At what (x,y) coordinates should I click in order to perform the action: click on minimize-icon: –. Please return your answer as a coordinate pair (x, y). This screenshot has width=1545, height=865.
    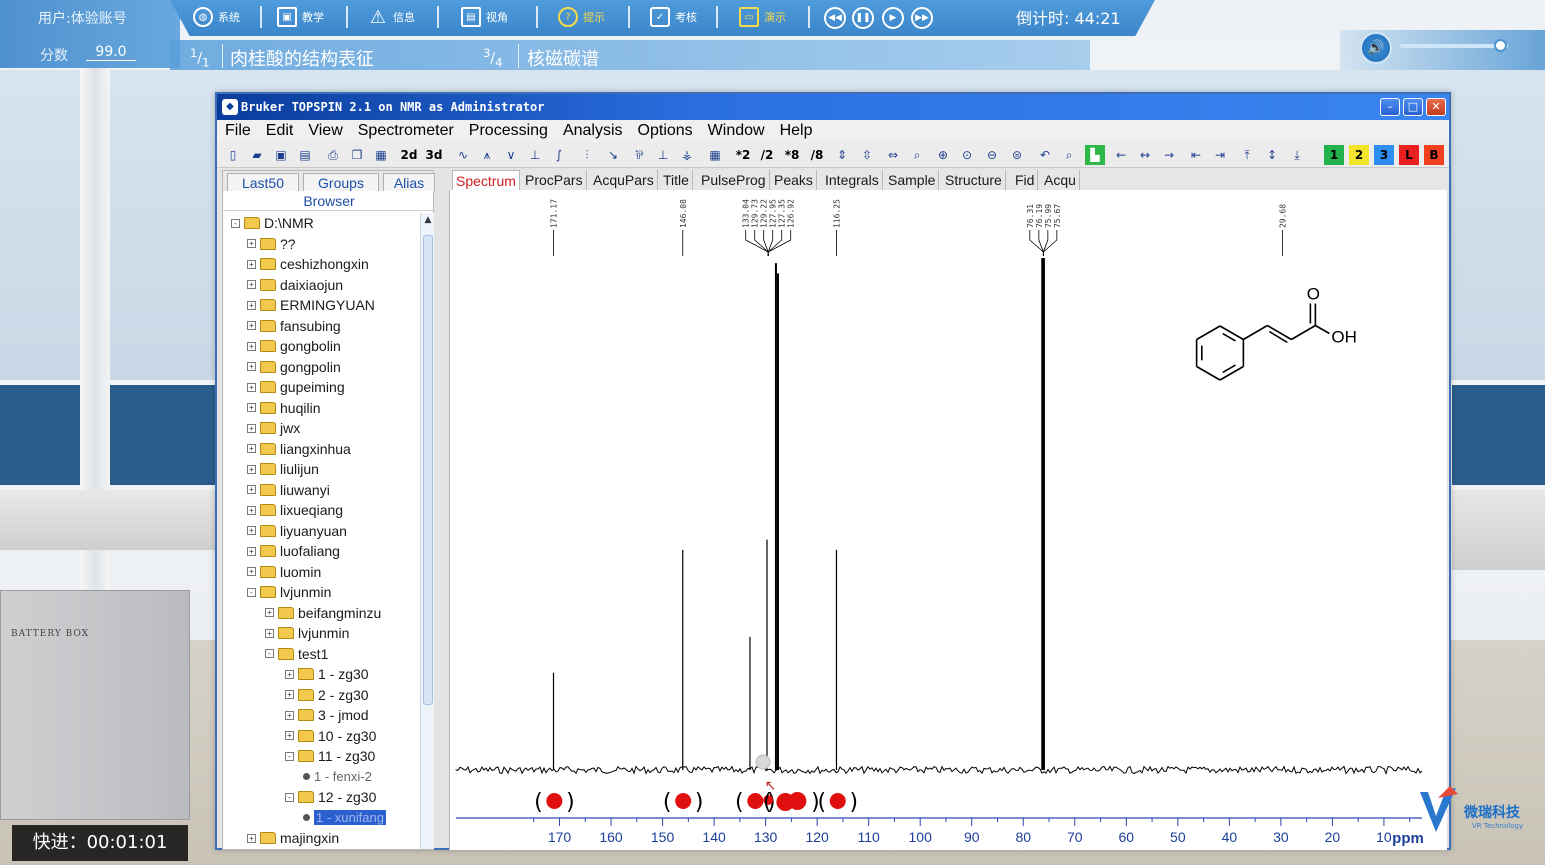
    Looking at the image, I should click on (1390, 107).